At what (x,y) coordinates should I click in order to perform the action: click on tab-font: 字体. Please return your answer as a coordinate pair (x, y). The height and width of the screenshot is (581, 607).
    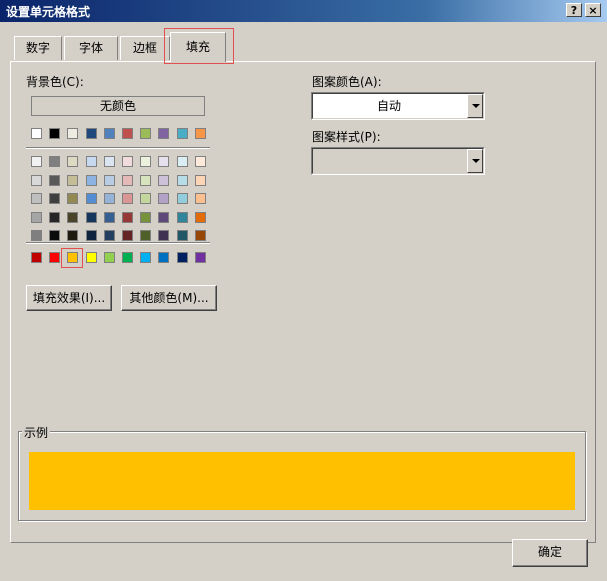
    Looking at the image, I should click on (91, 48).